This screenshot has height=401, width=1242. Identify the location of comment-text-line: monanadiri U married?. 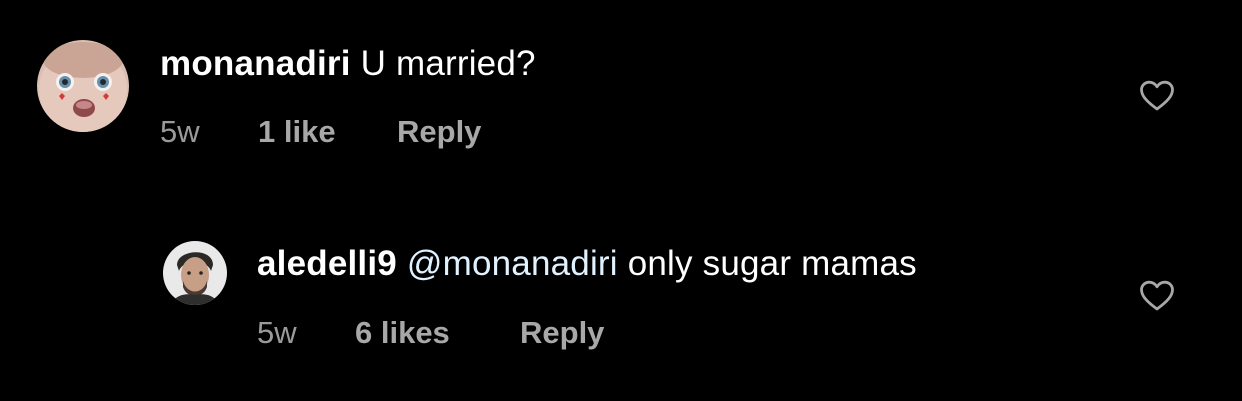
(348, 64).